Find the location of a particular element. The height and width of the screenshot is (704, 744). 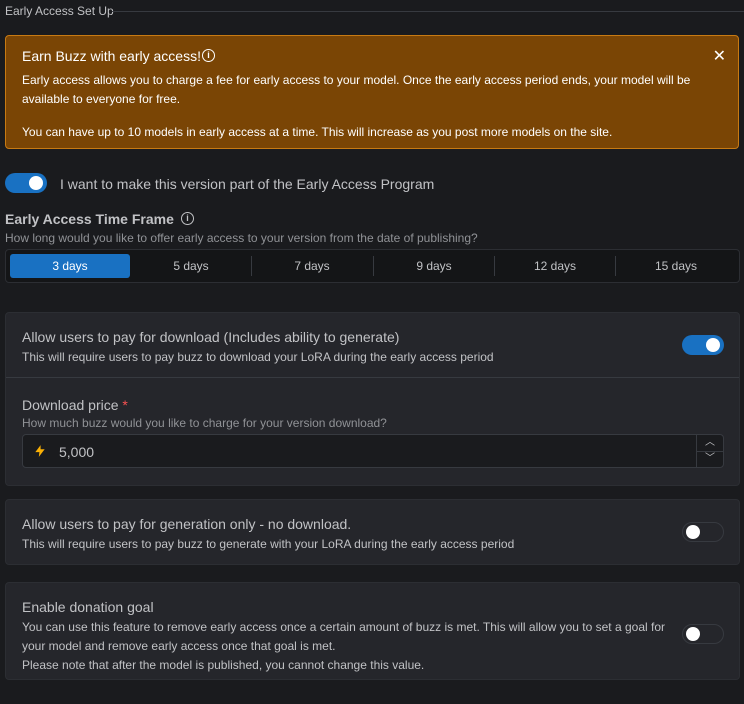

time-frame-option-12-days: 12 days is located at coordinates (555, 266).